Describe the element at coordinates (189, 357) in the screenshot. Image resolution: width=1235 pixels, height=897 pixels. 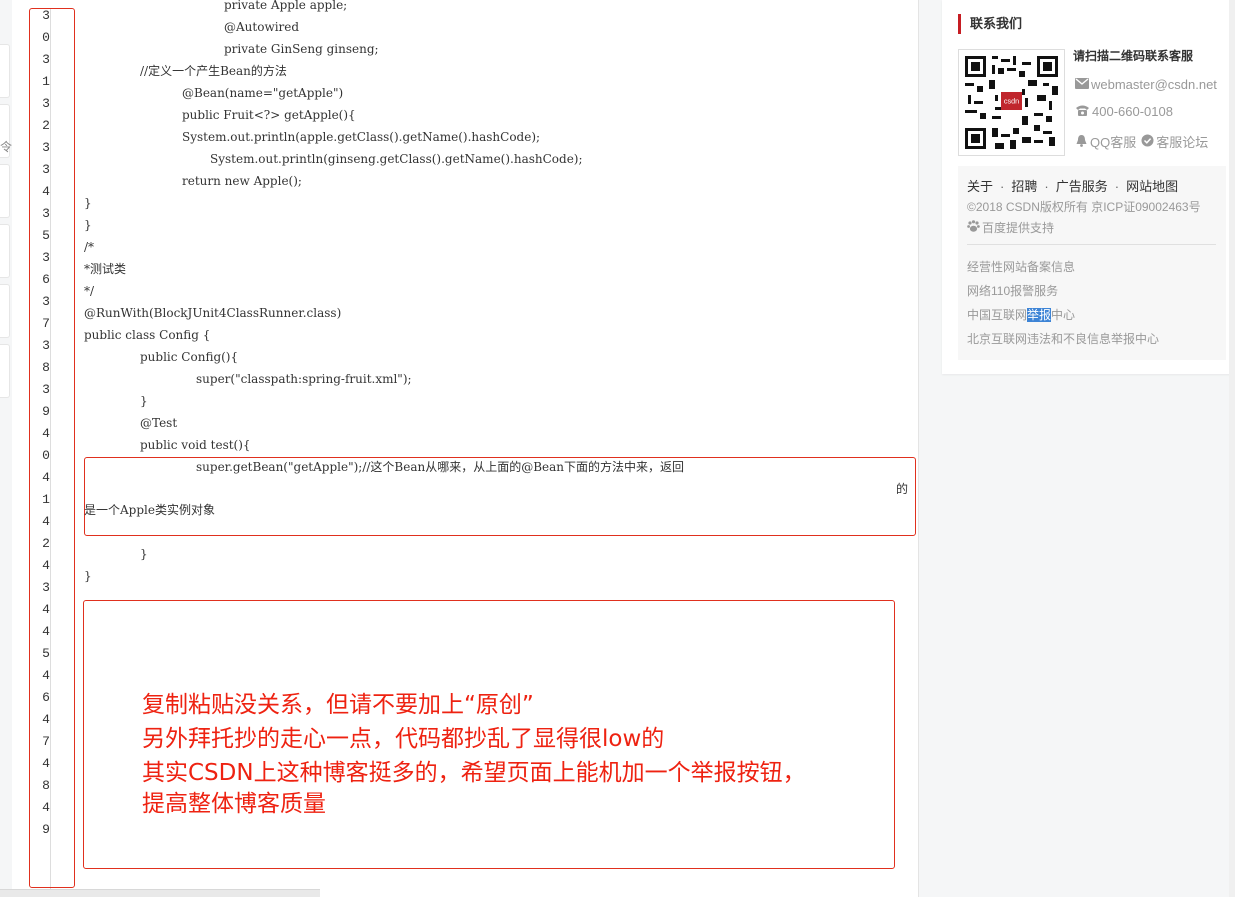
I see `code-line: public Config(){` at that location.